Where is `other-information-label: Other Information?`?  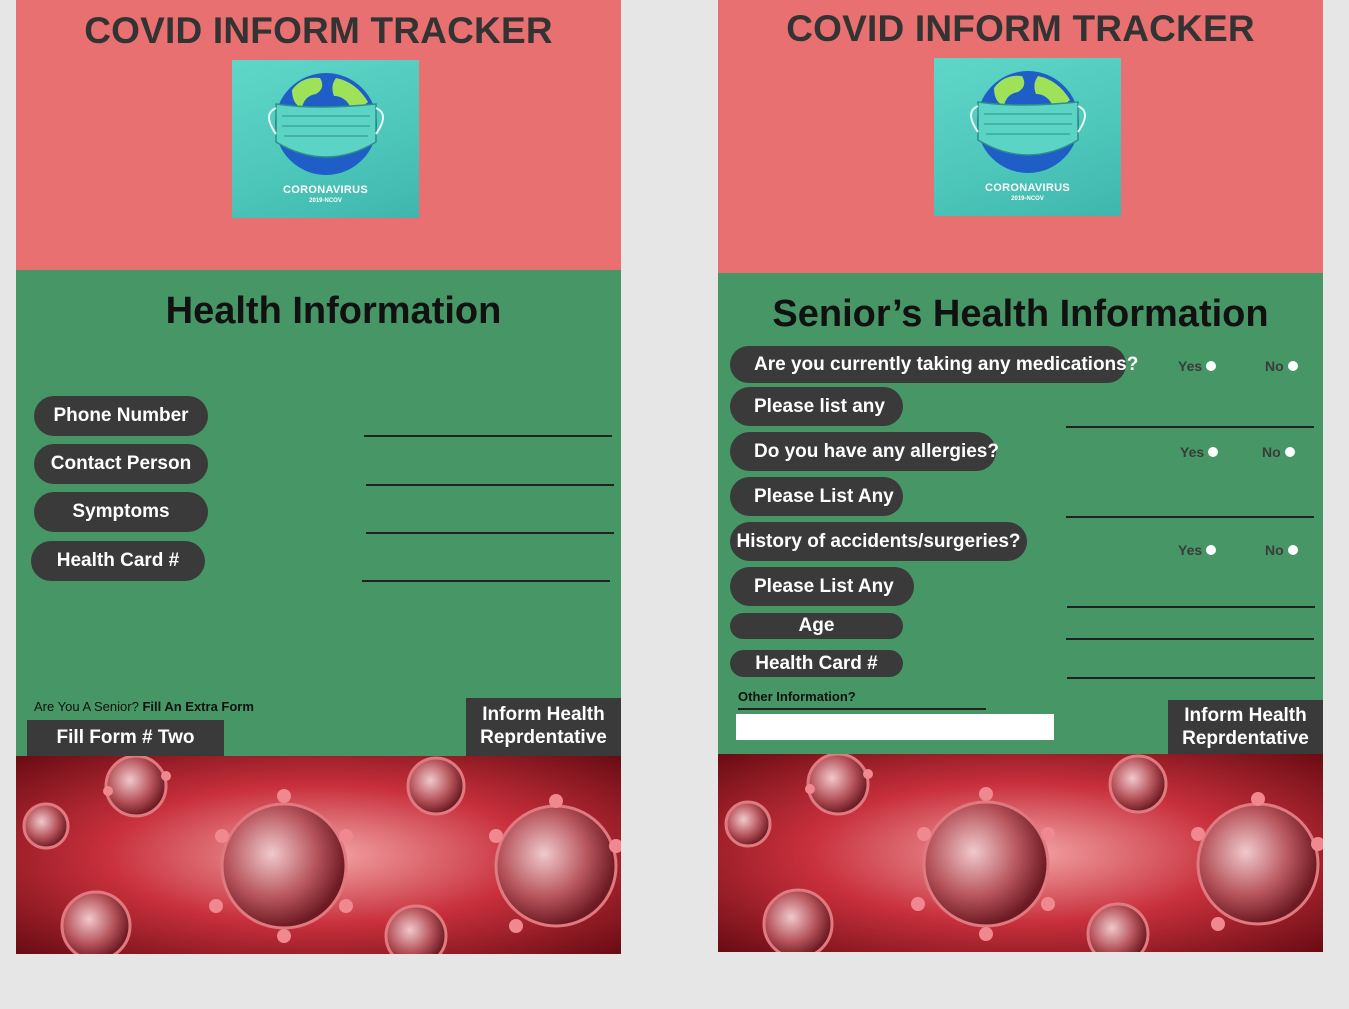 other-information-label: Other Information? is located at coordinates (797, 696).